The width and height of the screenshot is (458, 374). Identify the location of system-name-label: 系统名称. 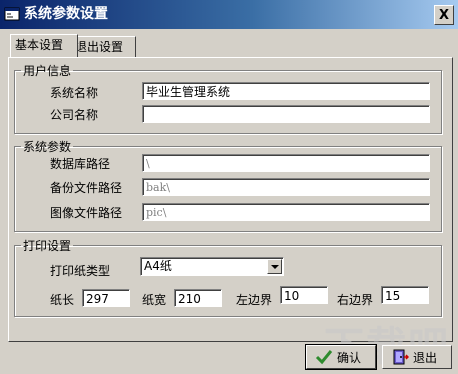
(74, 93).